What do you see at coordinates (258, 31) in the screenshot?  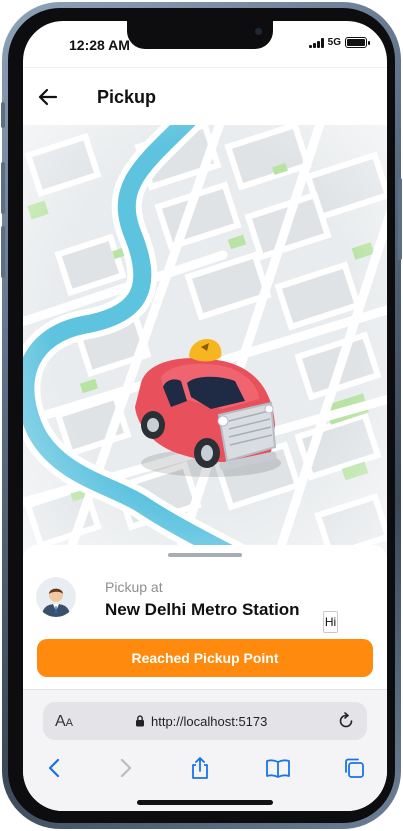 I see `front-camera` at bounding box center [258, 31].